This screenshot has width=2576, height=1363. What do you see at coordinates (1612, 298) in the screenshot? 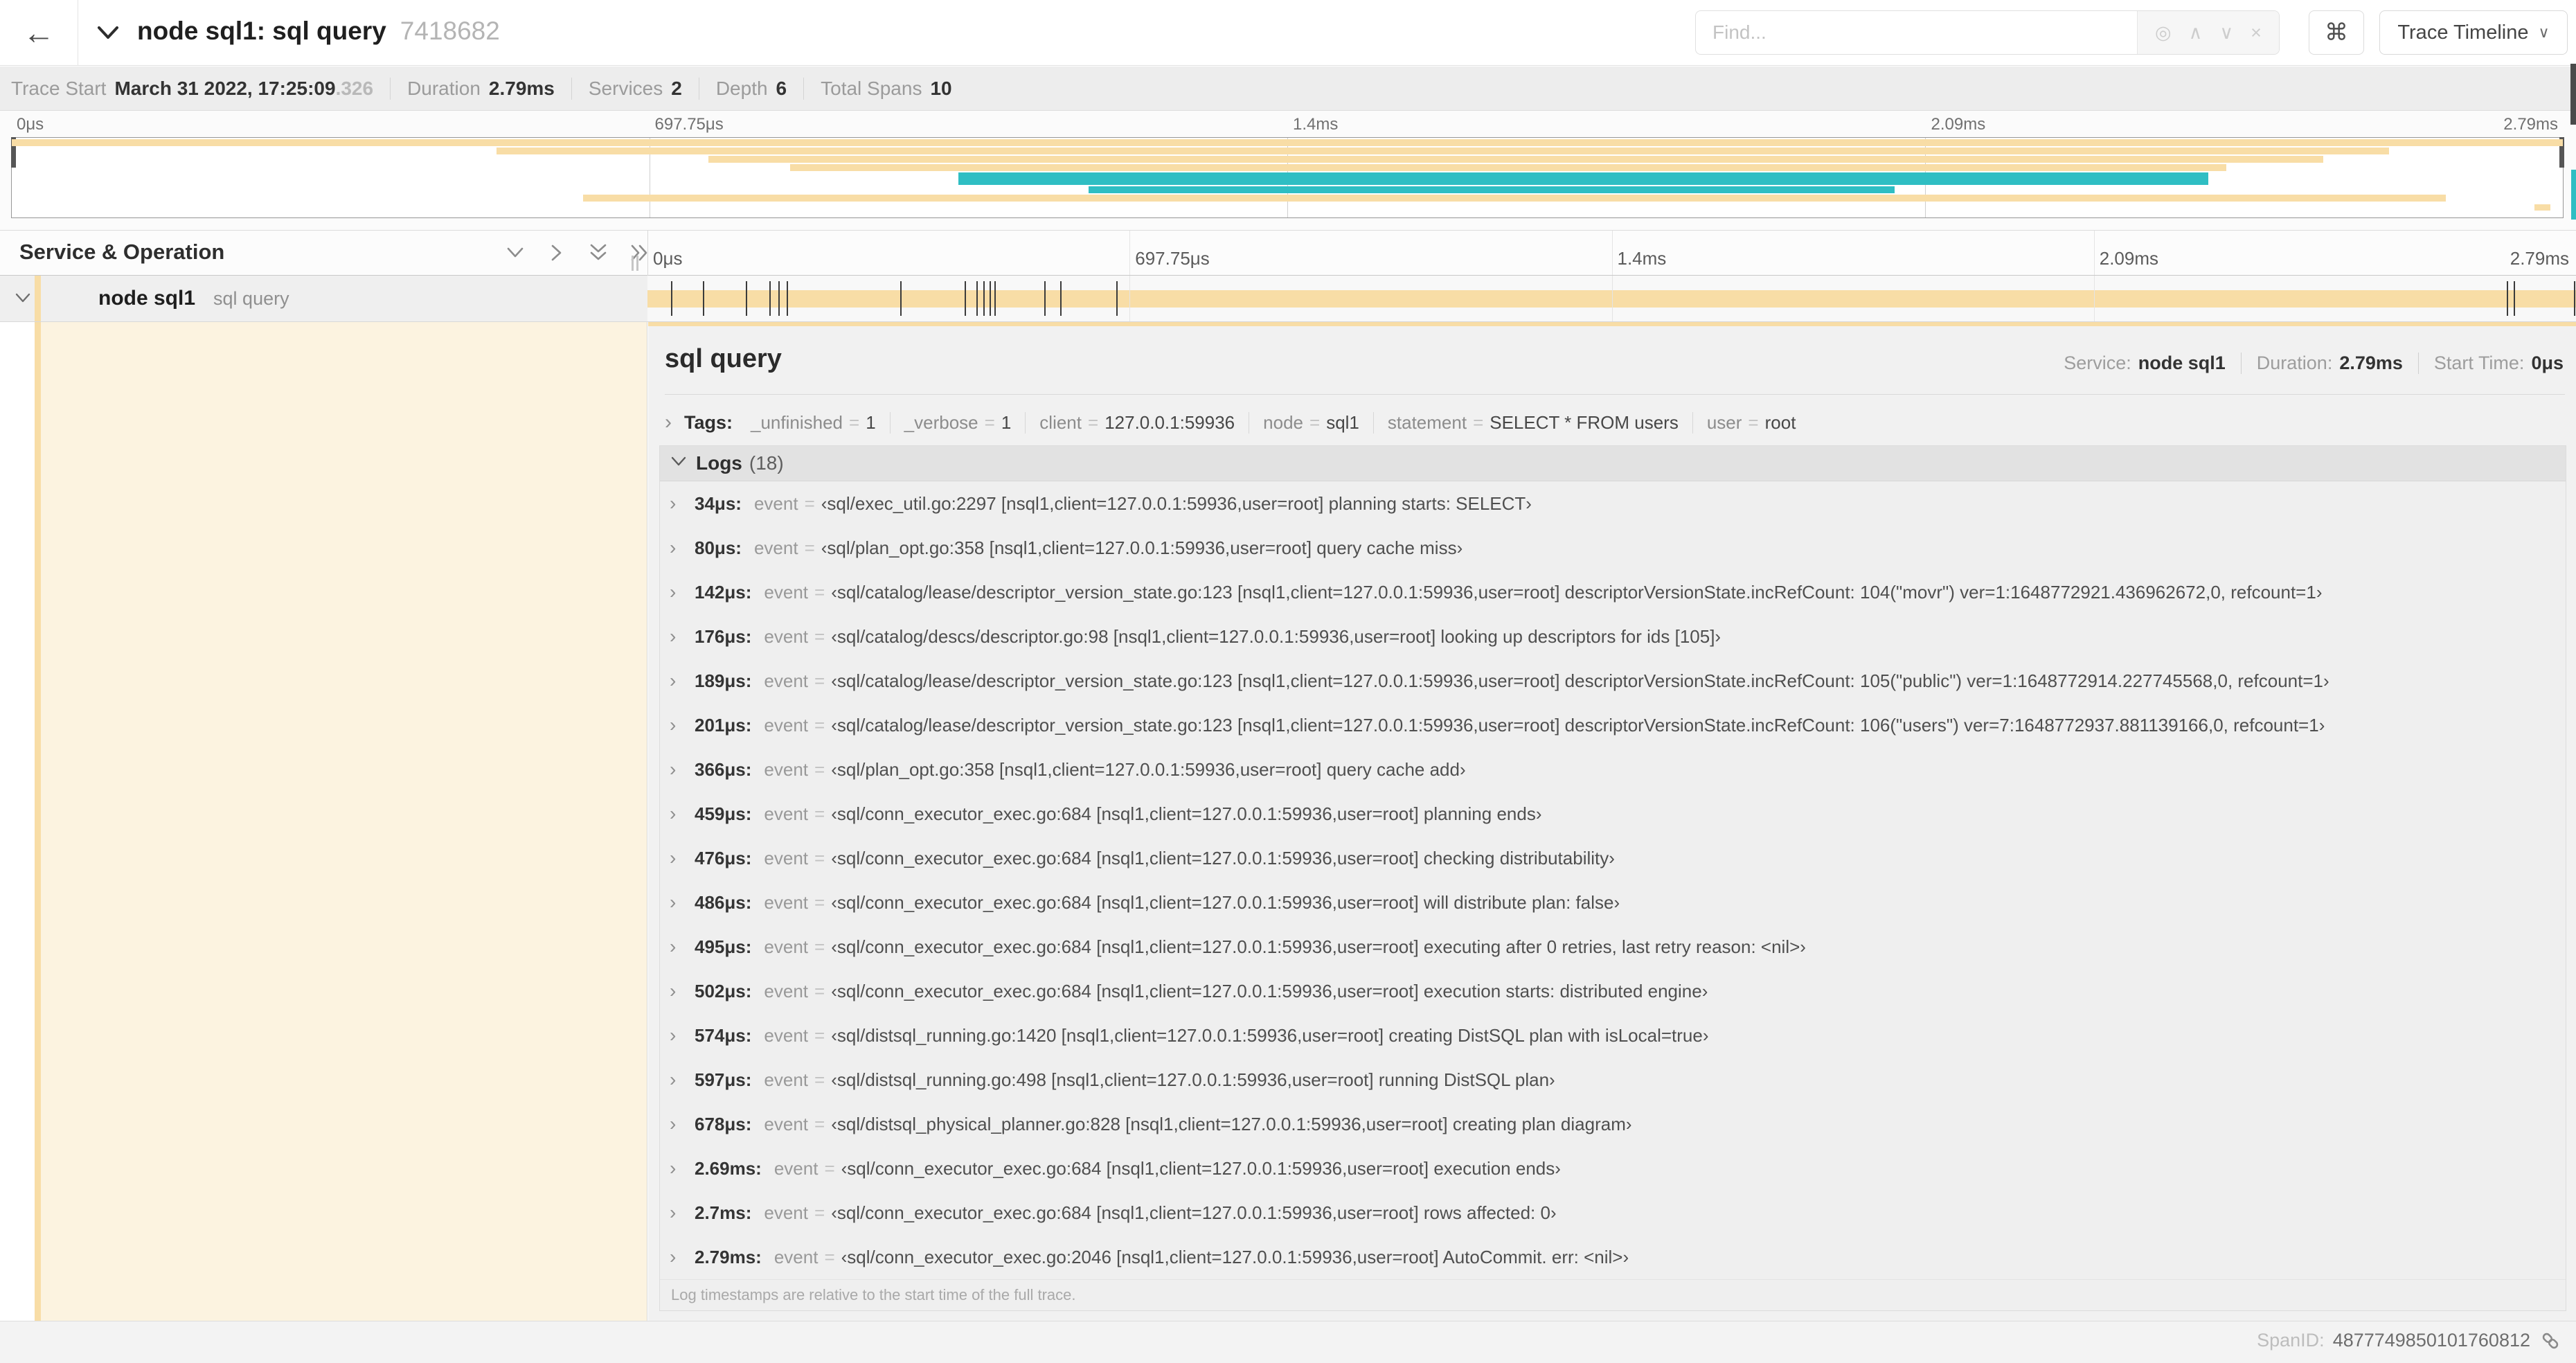
I see `span-row-timeline-cell` at bounding box center [1612, 298].